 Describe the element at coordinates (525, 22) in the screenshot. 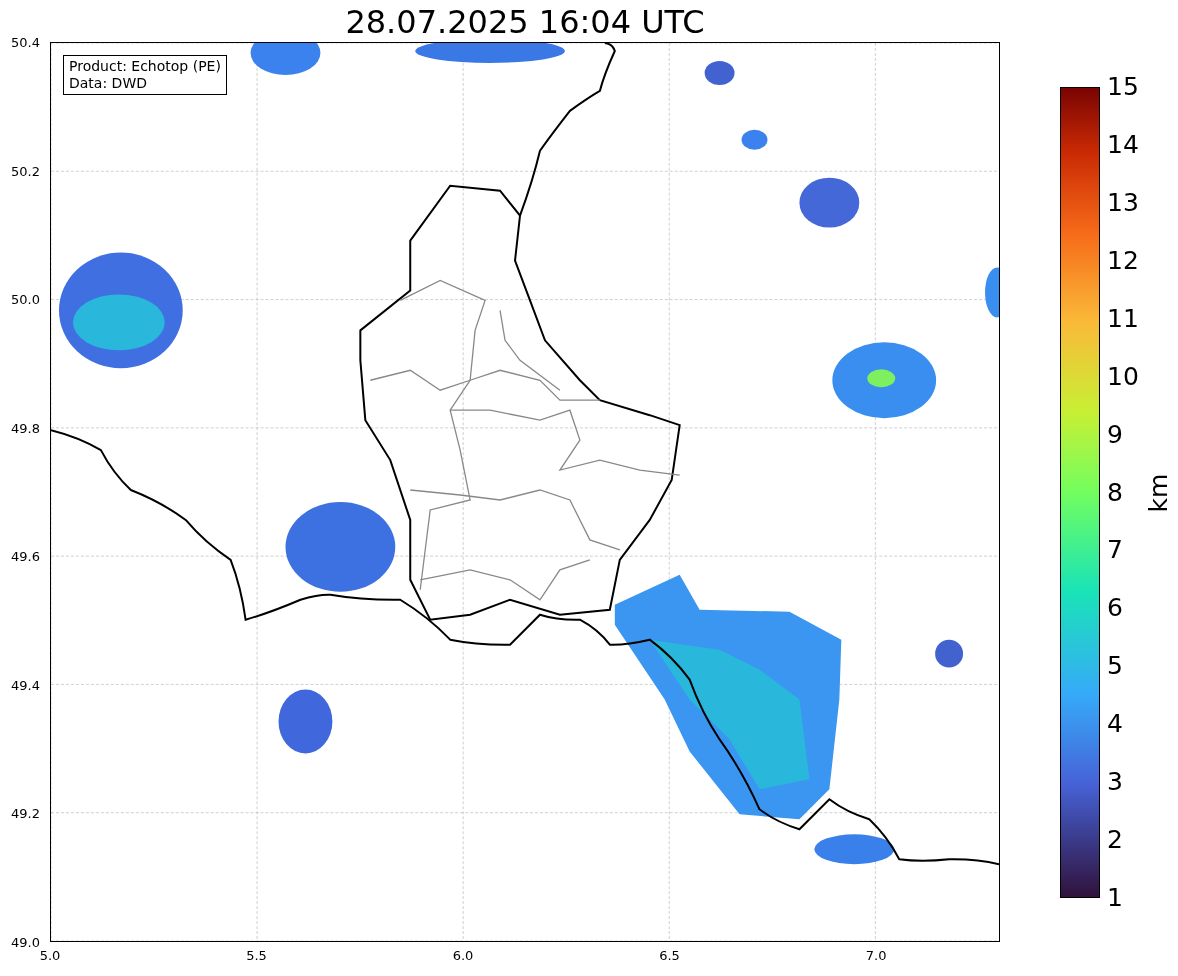

I see `chart-title: 28.07.2025 16:04 UTC` at that location.